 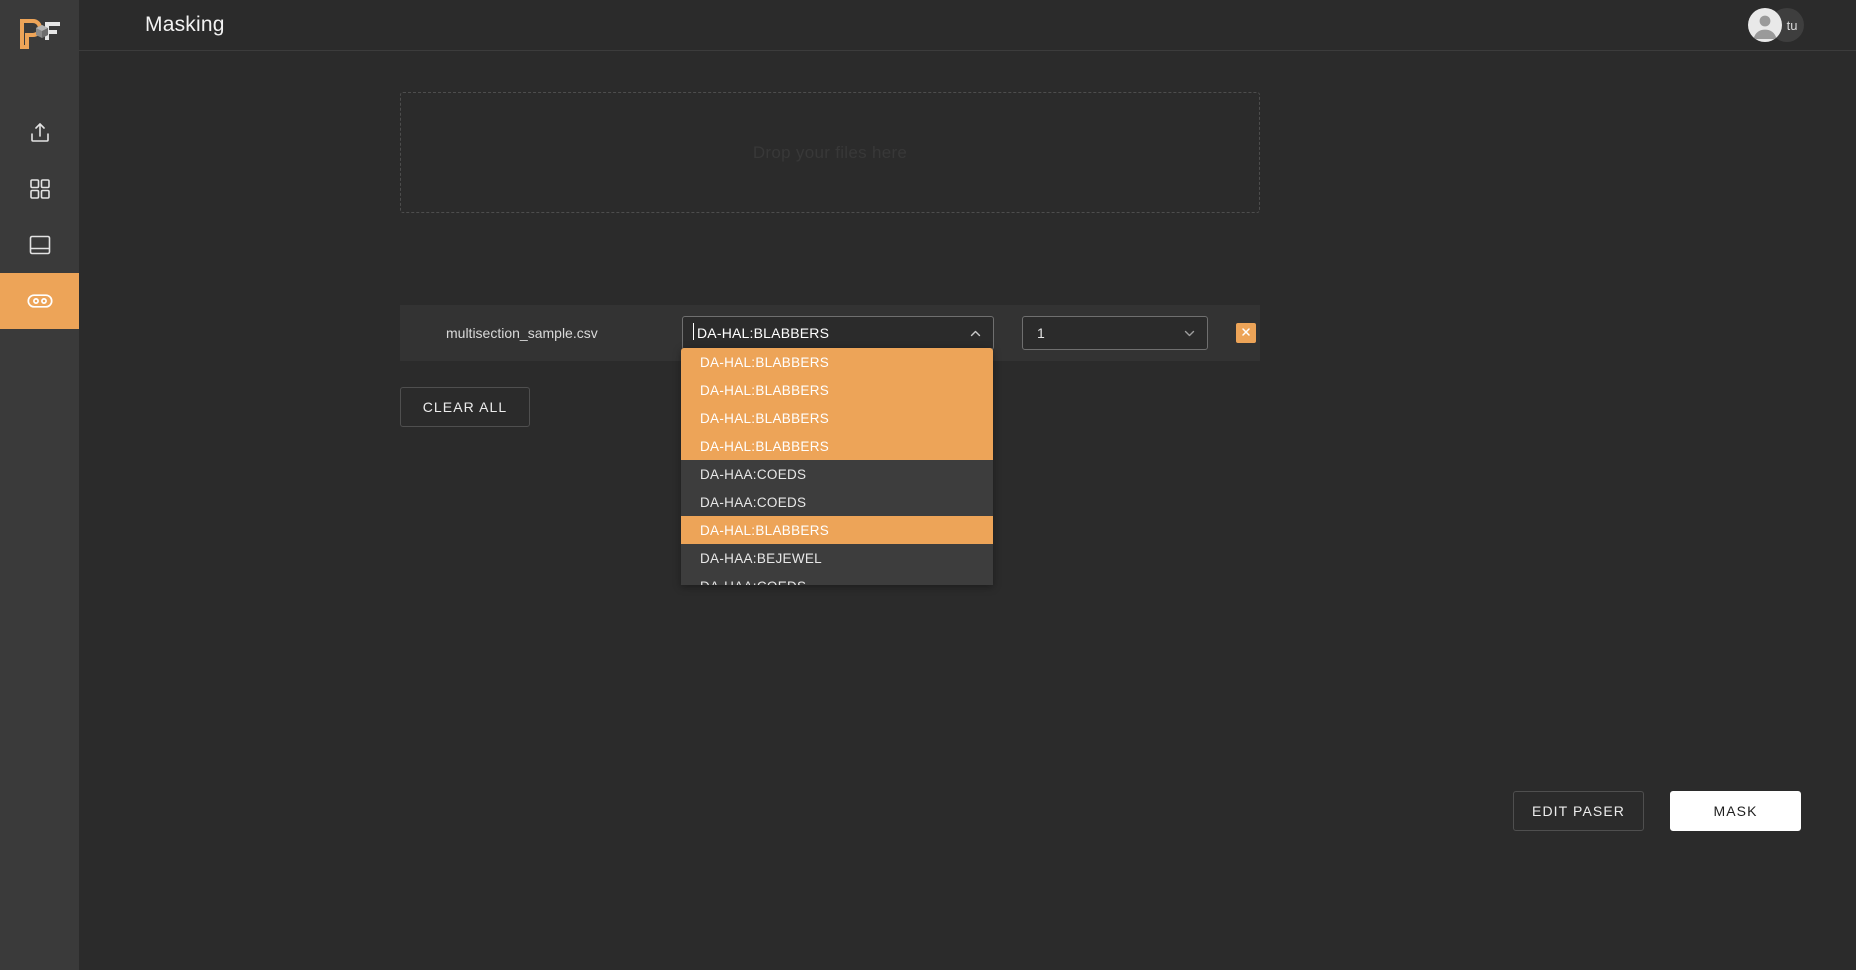 What do you see at coordinates (761, 332) in the screenshot?
I see `tag-select-value: DA-HAL:BLABBERS` at bounding box center [761, 332].